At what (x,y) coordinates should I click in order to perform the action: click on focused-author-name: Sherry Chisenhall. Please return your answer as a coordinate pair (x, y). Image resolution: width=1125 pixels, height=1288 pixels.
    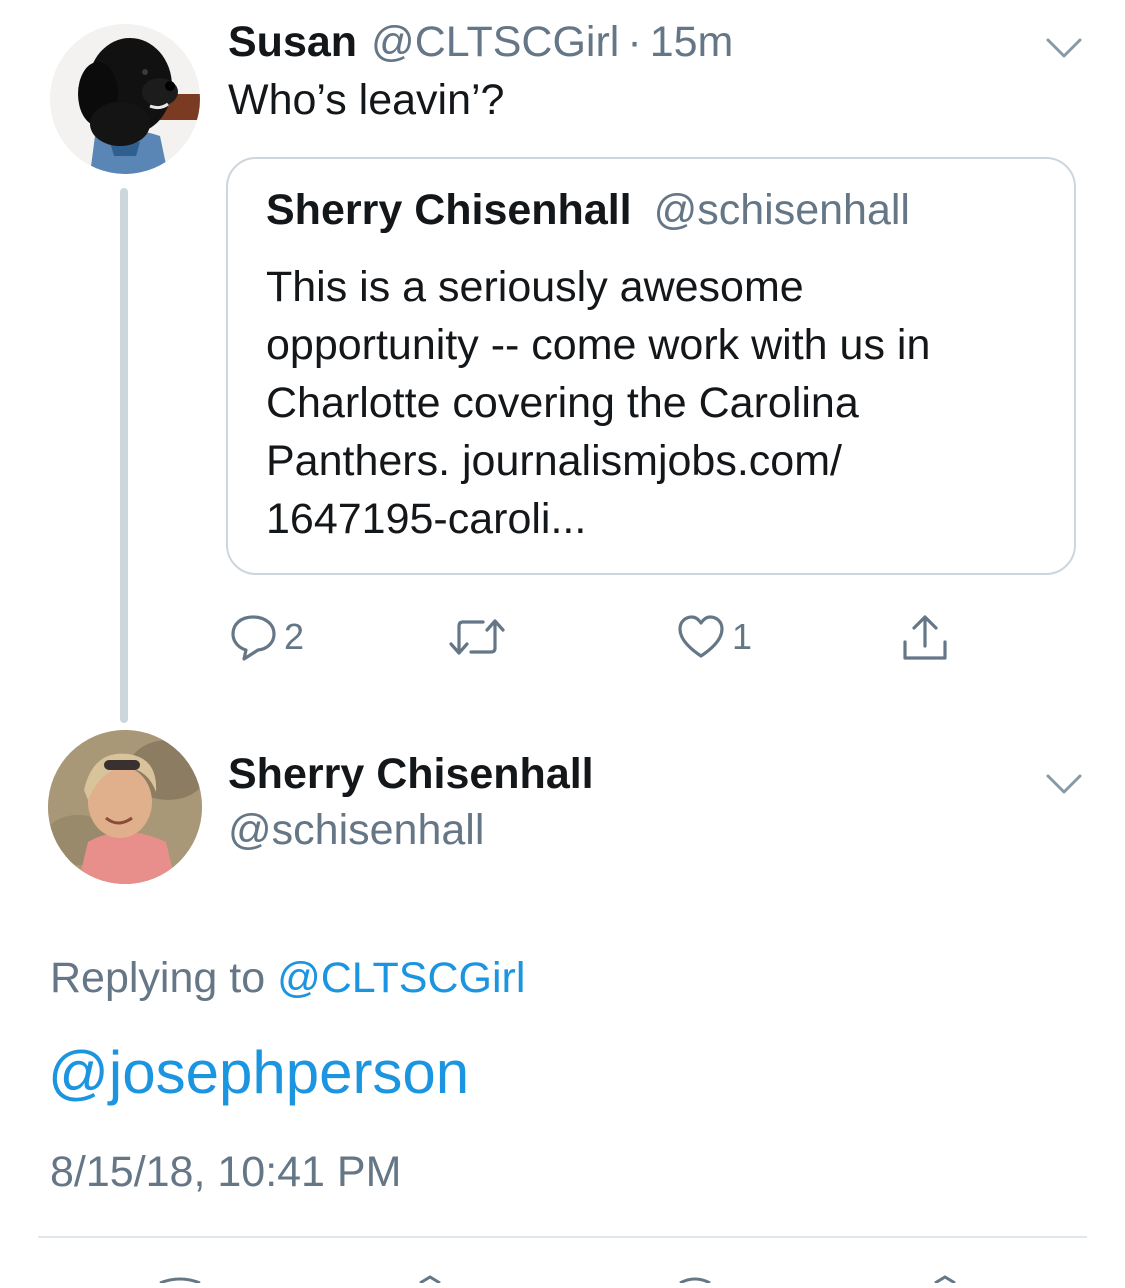
    Looking at the image, I should click on (411, 774).